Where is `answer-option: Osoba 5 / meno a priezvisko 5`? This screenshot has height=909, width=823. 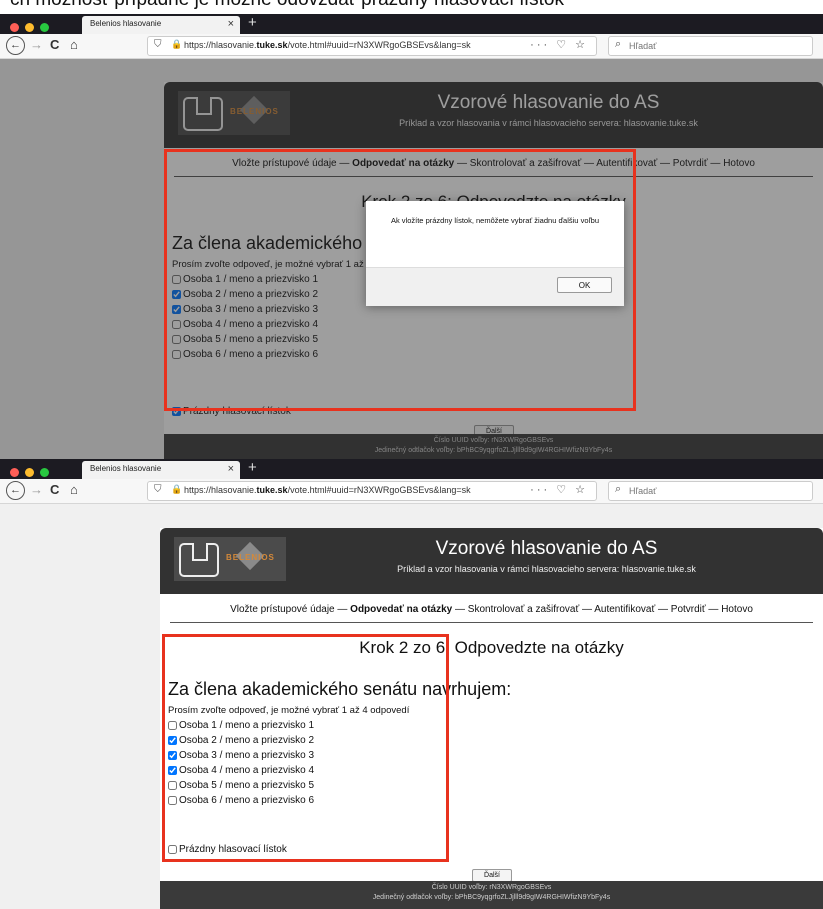 answer-option: Osoba 5 / meno a priezvisko 5 is located at coordinates (241, 785).